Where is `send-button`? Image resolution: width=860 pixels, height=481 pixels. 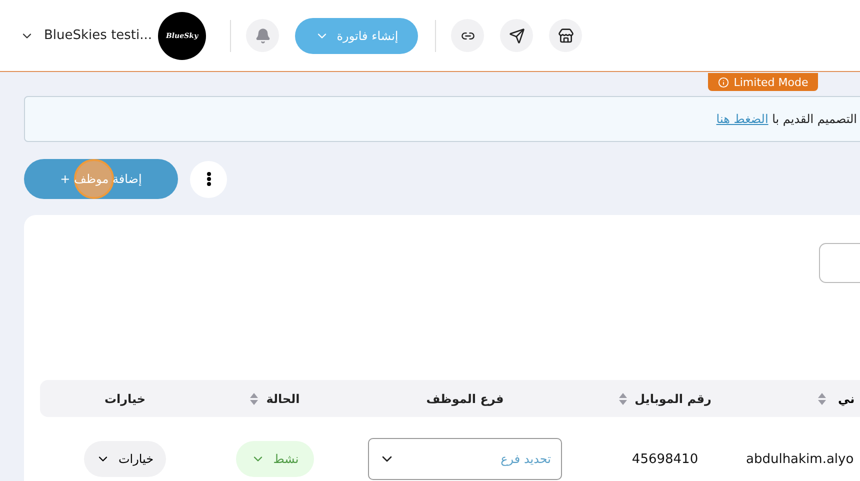 send-button is located at coordinates (516, 35).